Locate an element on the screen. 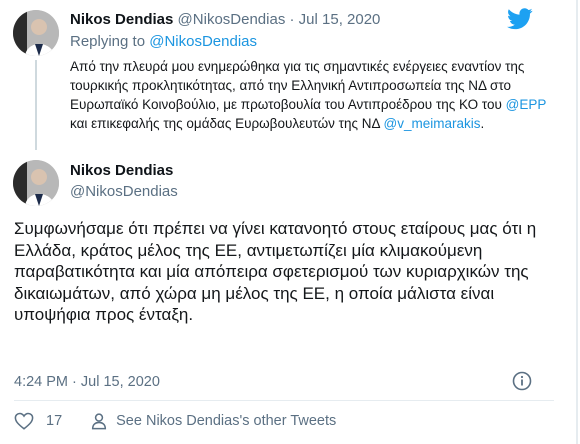 This screenshot has width=580, height=444. text-segment: . is located at coordinates (482, 123).